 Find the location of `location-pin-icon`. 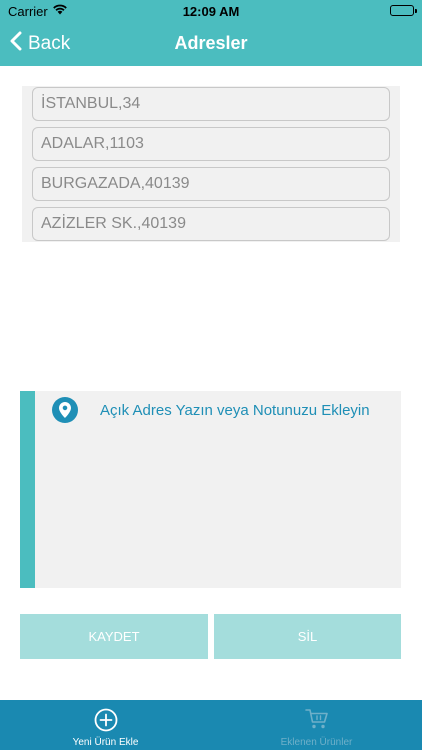

location-pin-icon is located at coordinates (65, 410).